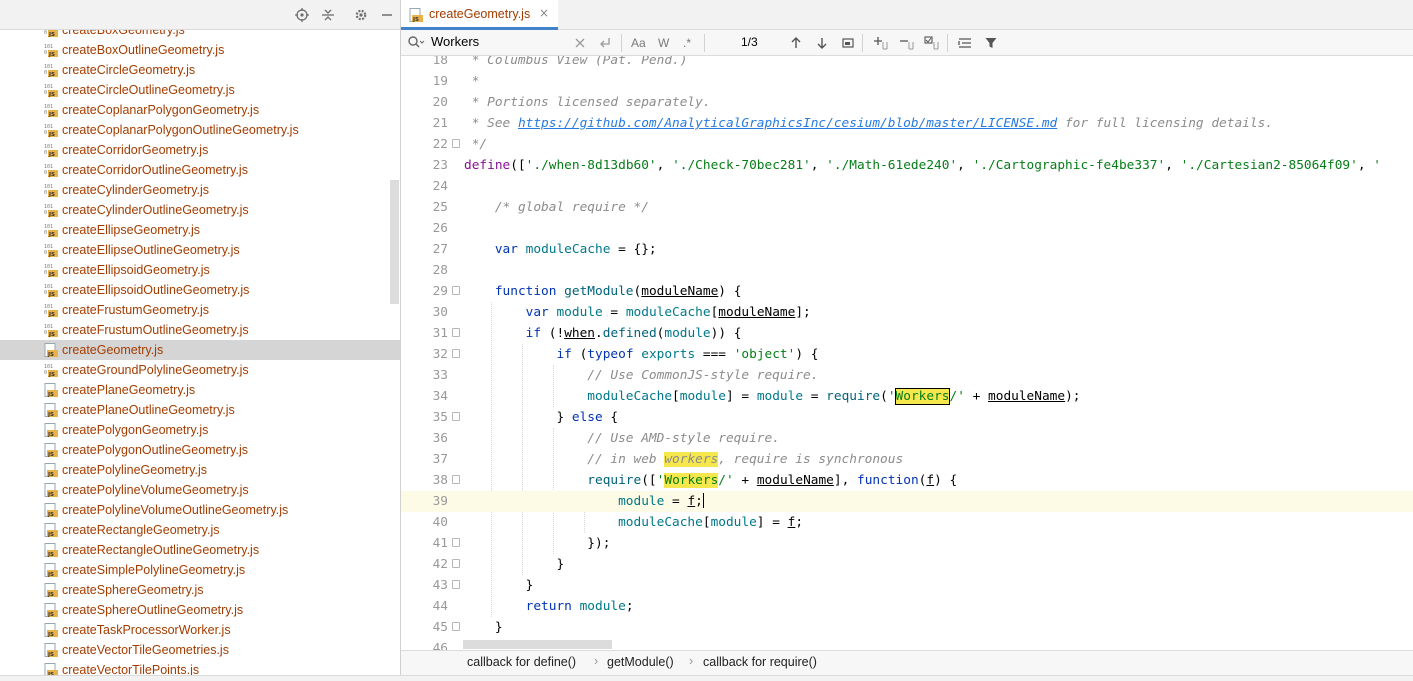 Image resolution: width=1413 pixels, height=681 pixels. I want to click on file-name: createCorridorOutlineGeometry.js, so click(155, 170).